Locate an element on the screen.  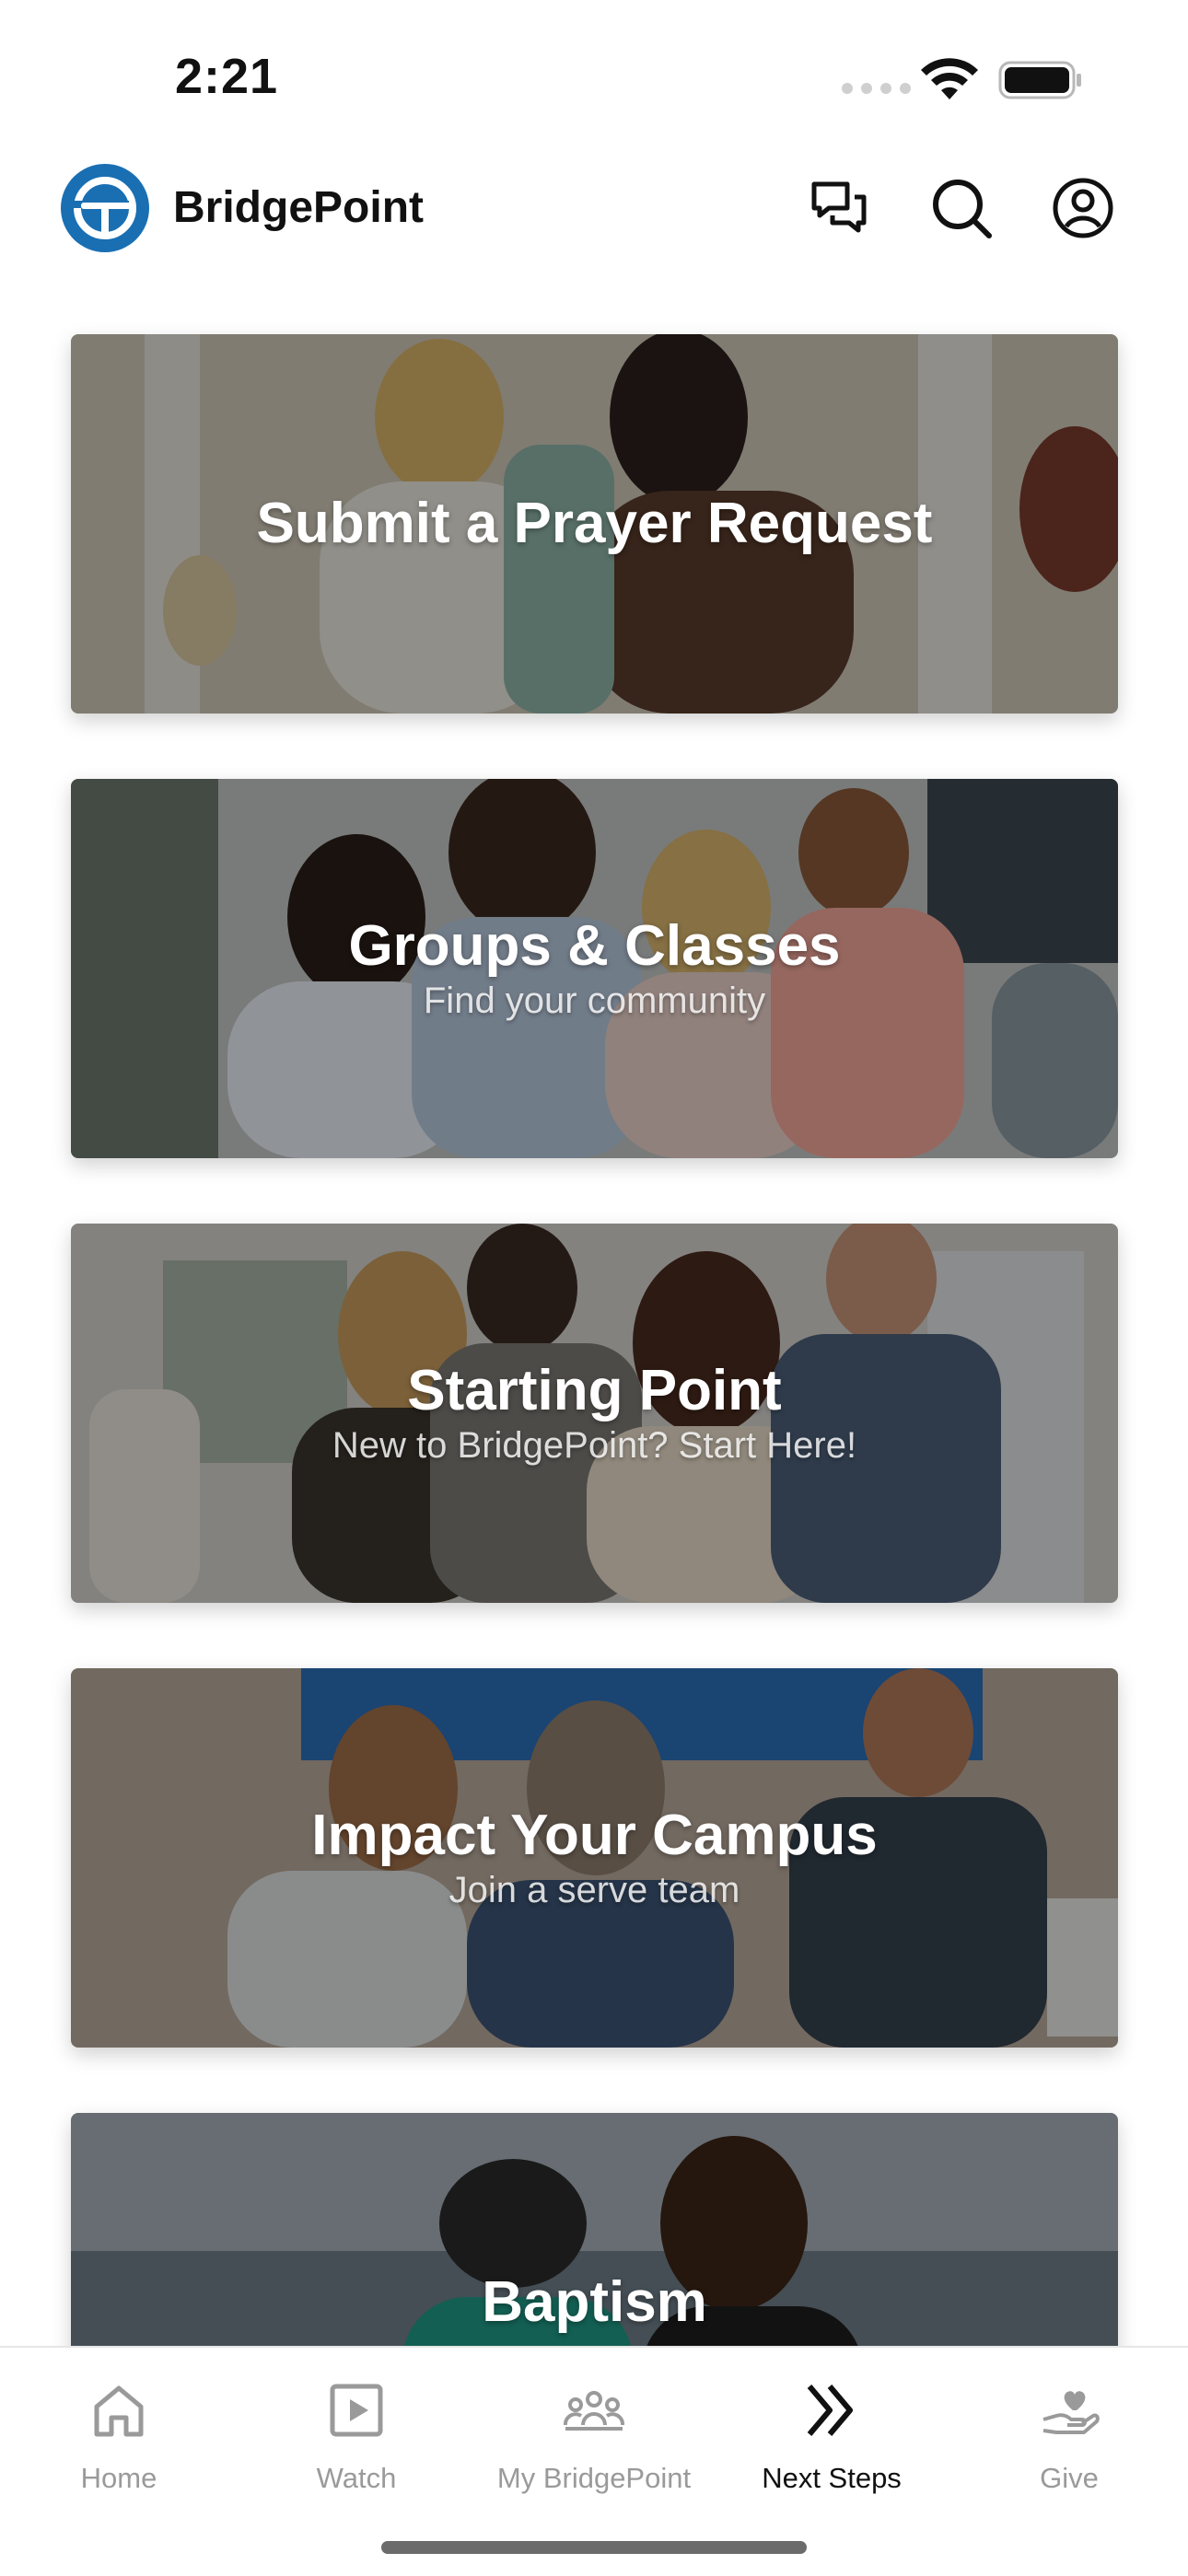
card-title: Groups & Classes is located at coordinates (594, 946).